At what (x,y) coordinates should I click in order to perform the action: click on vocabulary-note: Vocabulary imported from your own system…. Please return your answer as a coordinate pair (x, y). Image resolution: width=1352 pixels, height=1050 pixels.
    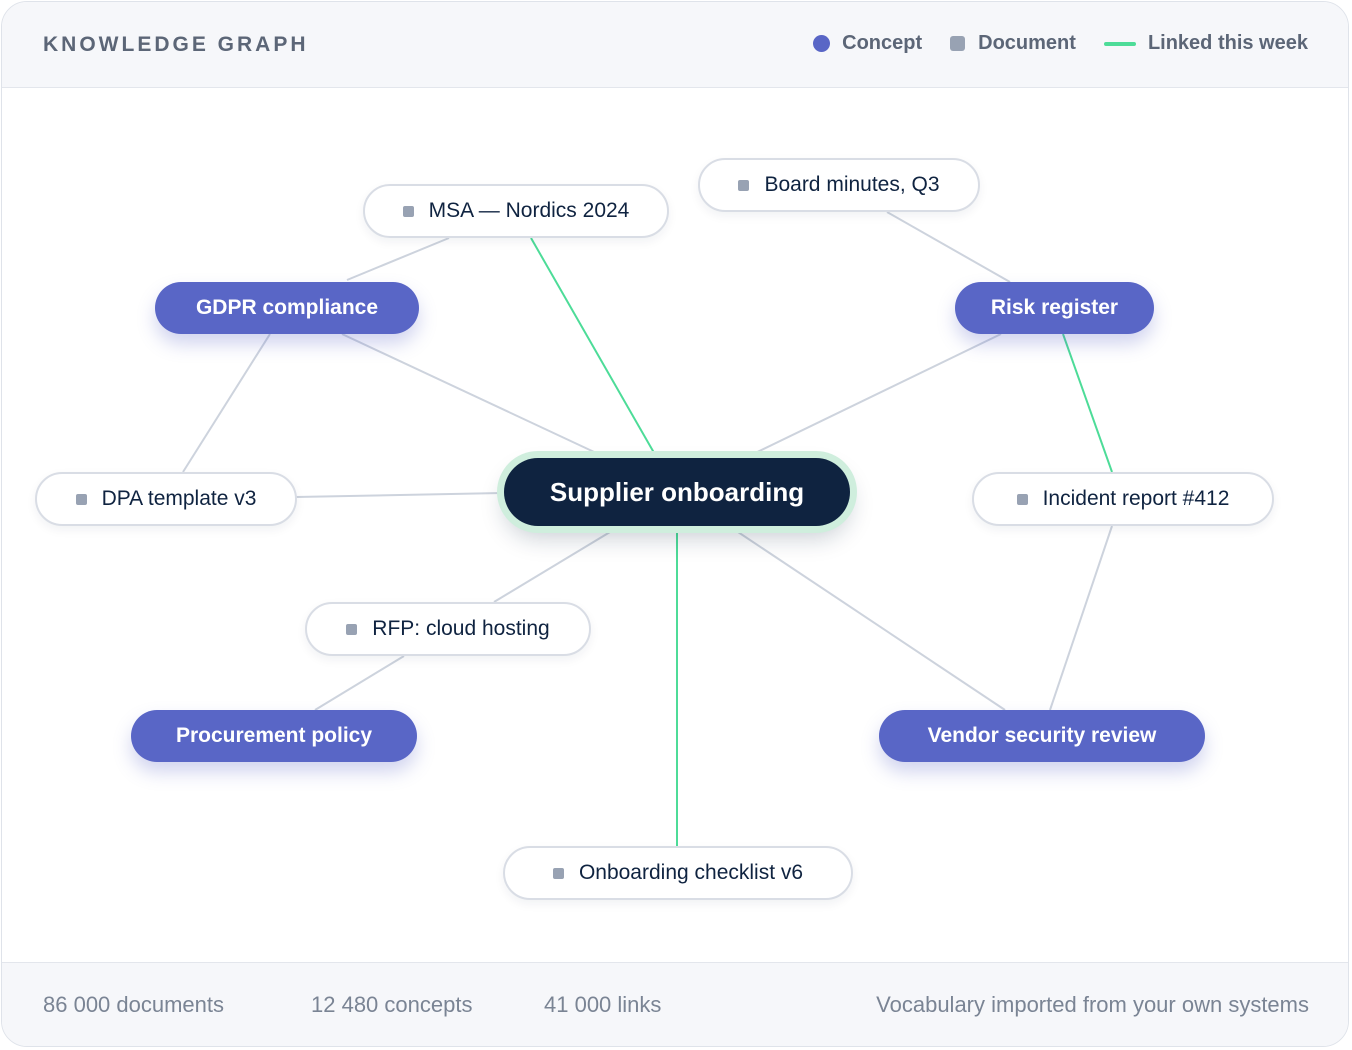
    Looking at the image, I should click on (1092, 1004).